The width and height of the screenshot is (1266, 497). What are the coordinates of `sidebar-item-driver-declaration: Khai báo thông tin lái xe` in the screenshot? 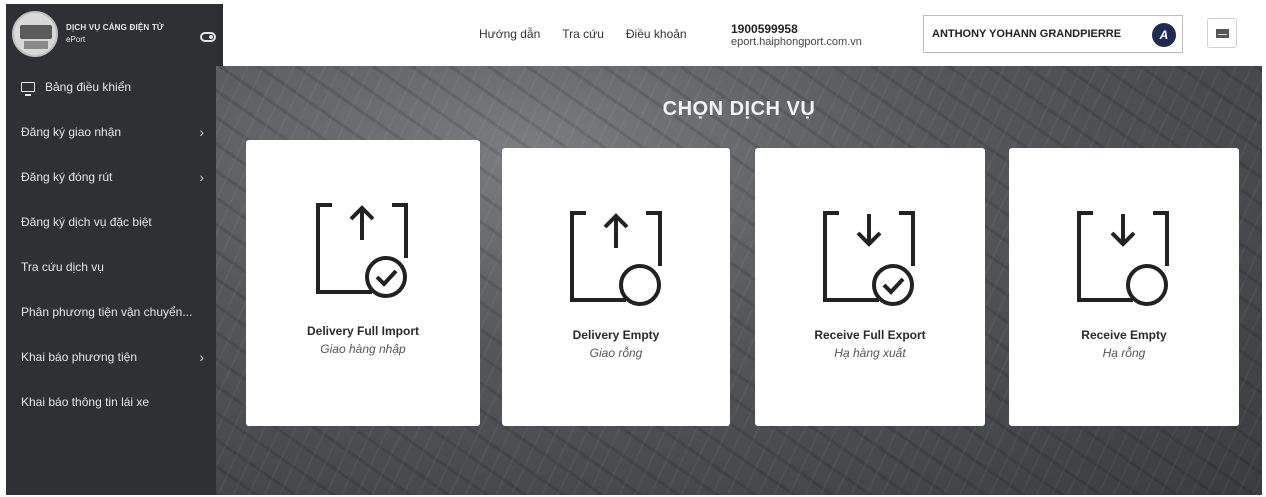 It's located at (111, 401).